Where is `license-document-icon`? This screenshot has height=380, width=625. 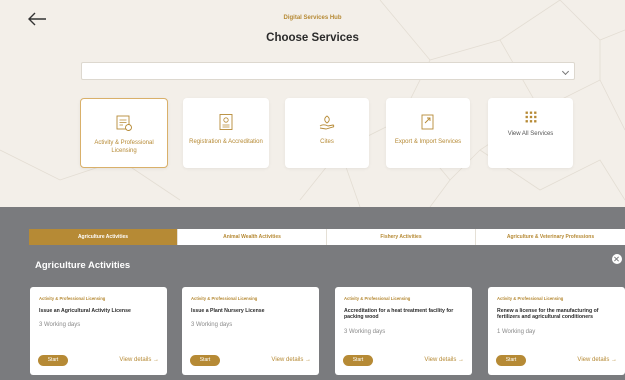 license-document-icon is located at coordinates (124, 123).